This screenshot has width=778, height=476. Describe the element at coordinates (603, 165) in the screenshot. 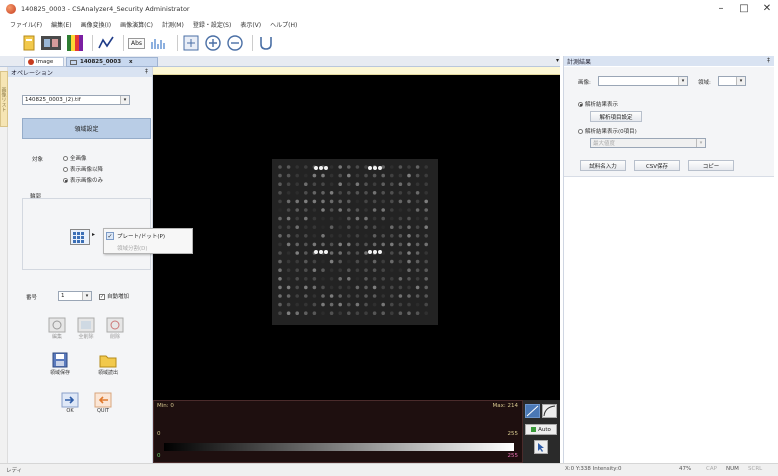

I see `sample-name-button: 試料名入力` at that location.